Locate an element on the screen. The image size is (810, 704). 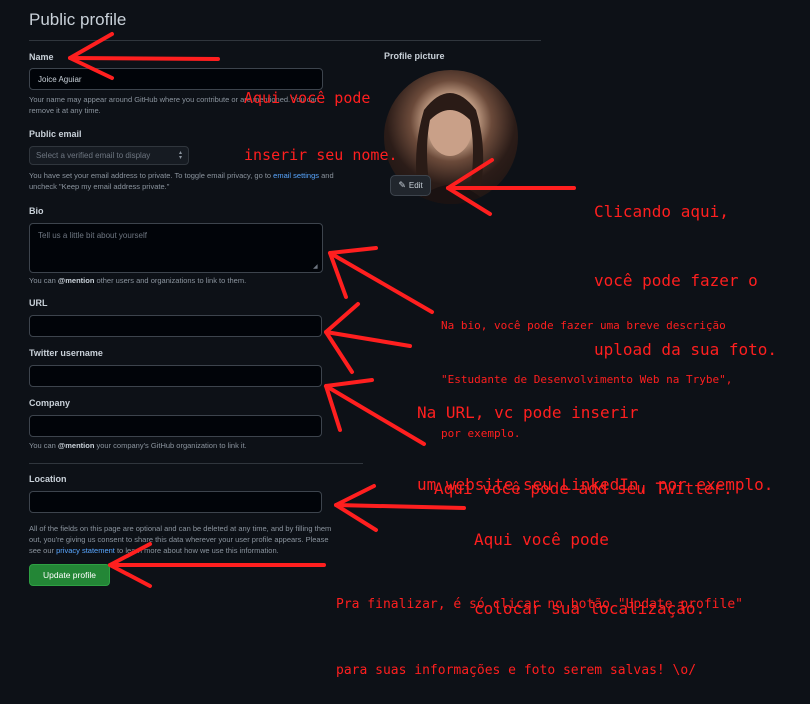
arrow-to-url is located at coordinates (368, 338).